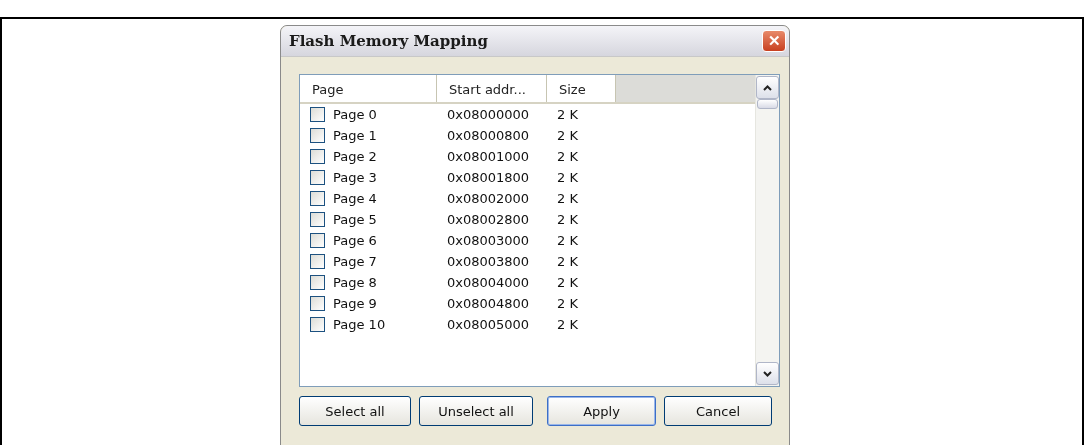 The width and height of the screenshot is (1084, 445). What do you see at coordinates (488, 198) in the screenshot?
I see `table-cell-text: 0x08002000` at bounding box center [488, 198].